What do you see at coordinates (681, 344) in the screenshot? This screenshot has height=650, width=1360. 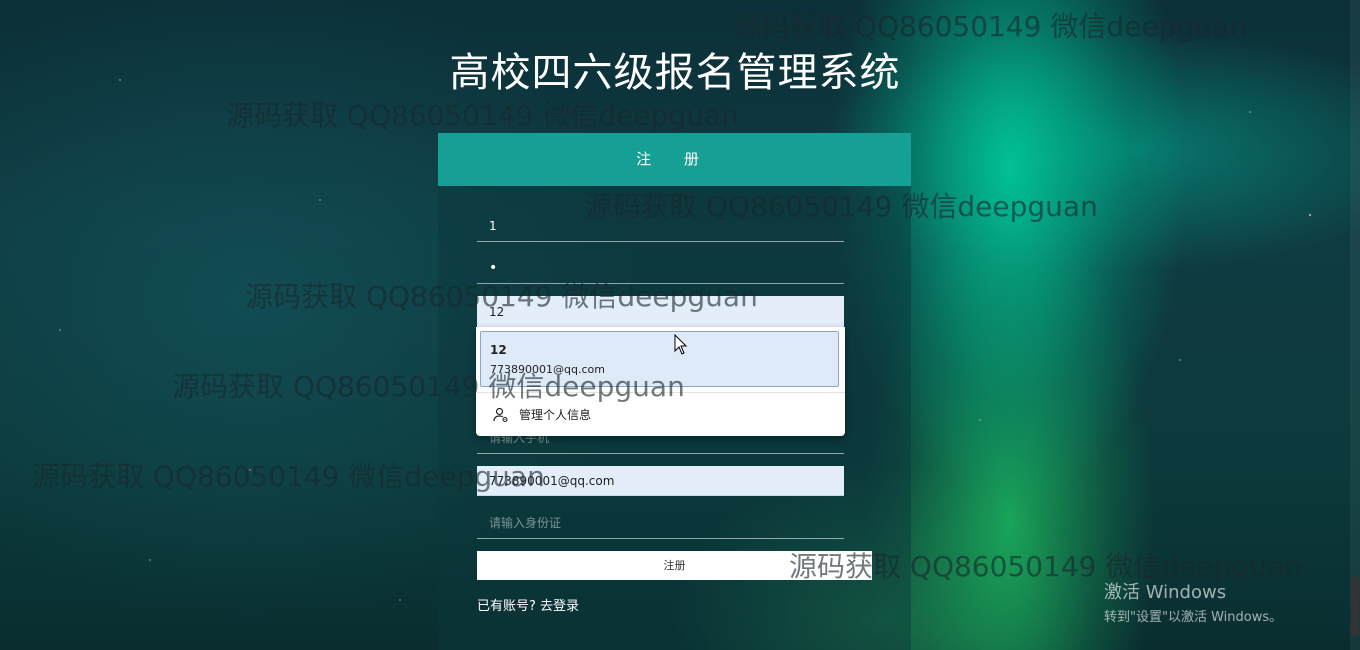 I see `mouse-pointer-icon` at bounding box center [681, 344].